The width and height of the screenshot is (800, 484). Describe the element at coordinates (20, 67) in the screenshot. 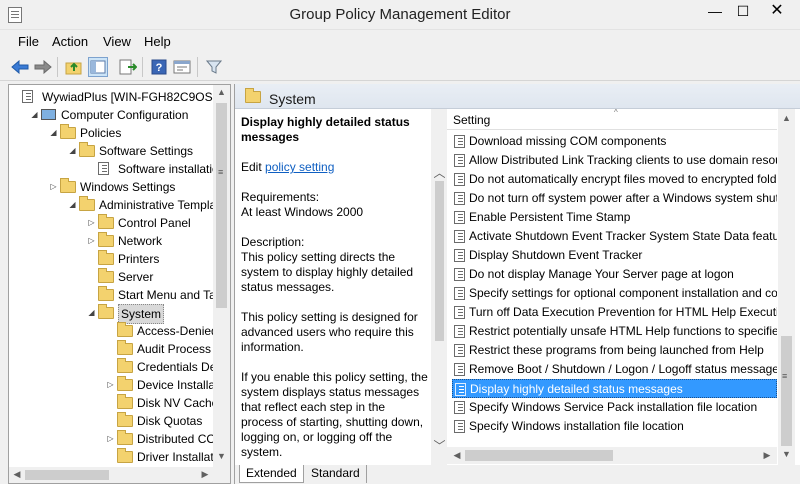

I see `back-arrow-icon` at that location.